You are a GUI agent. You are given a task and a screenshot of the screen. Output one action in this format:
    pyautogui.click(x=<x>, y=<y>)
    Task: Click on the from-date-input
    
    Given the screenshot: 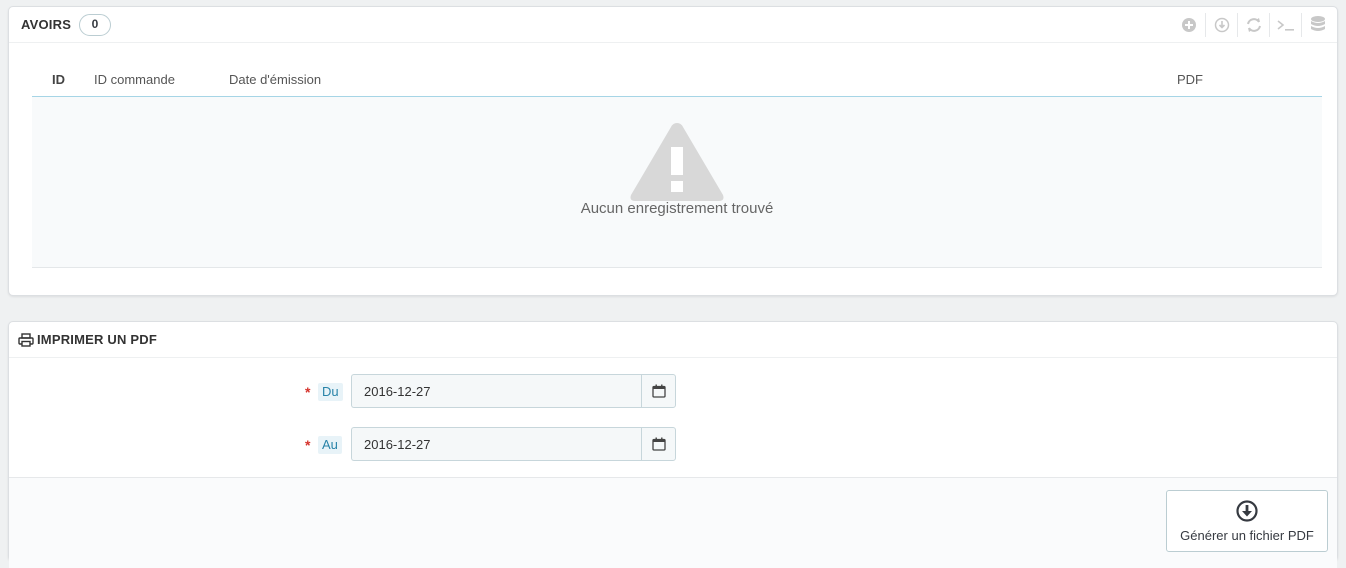 What is the action you would take?
    pyautogui.click(x=496, y=391)
    